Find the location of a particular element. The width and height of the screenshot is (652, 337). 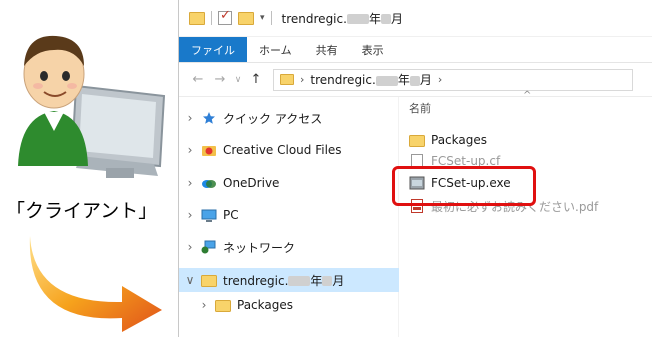

tab-file: ファイル is located at coordinates (213, 49).